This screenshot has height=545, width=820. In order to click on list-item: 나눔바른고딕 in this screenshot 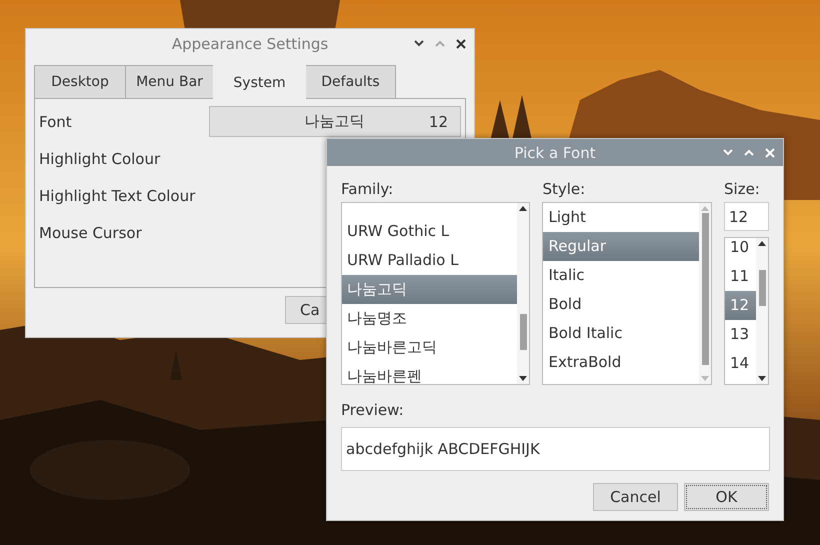, I will do `click(430, 347)`.